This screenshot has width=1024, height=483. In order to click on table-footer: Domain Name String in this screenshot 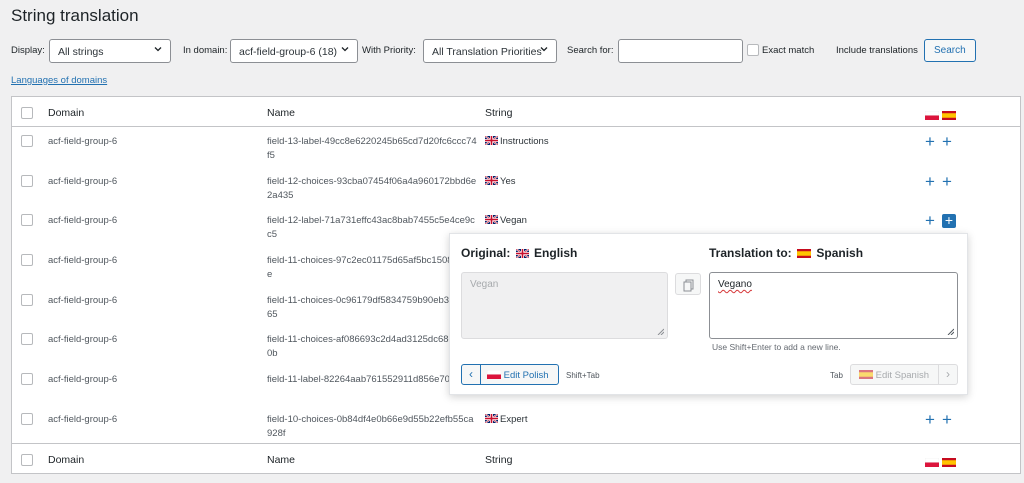, I will do `click(516, 458)`.